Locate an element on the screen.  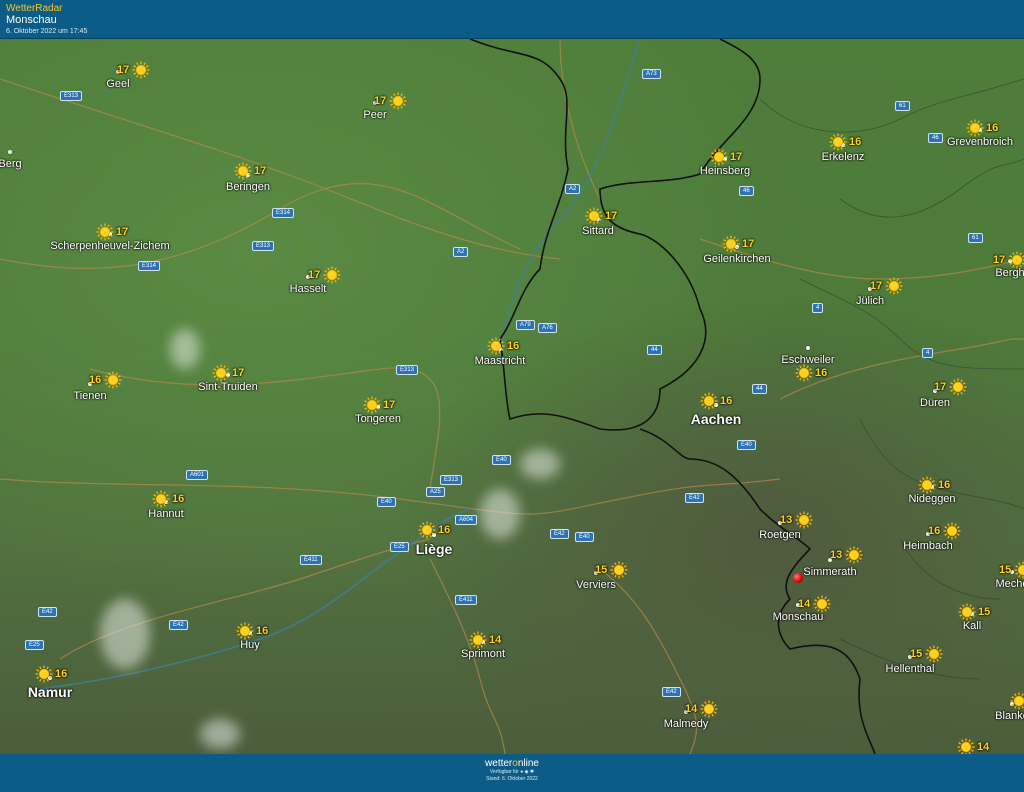
road-shield: A79 is located at coordinates (525, 325).